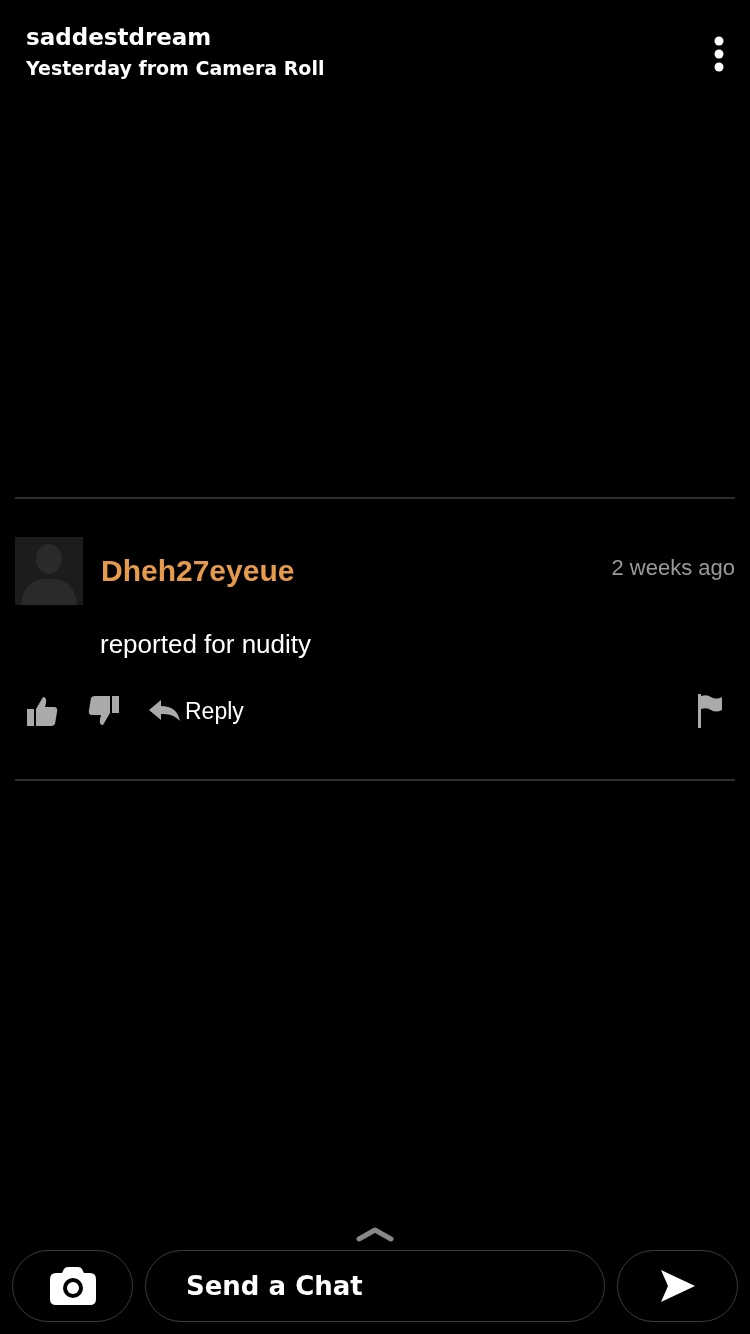 Image resolution: width=750 pixels, height=1334 pixels. I want to click on reply-arrow-icon, so click(165, 711).